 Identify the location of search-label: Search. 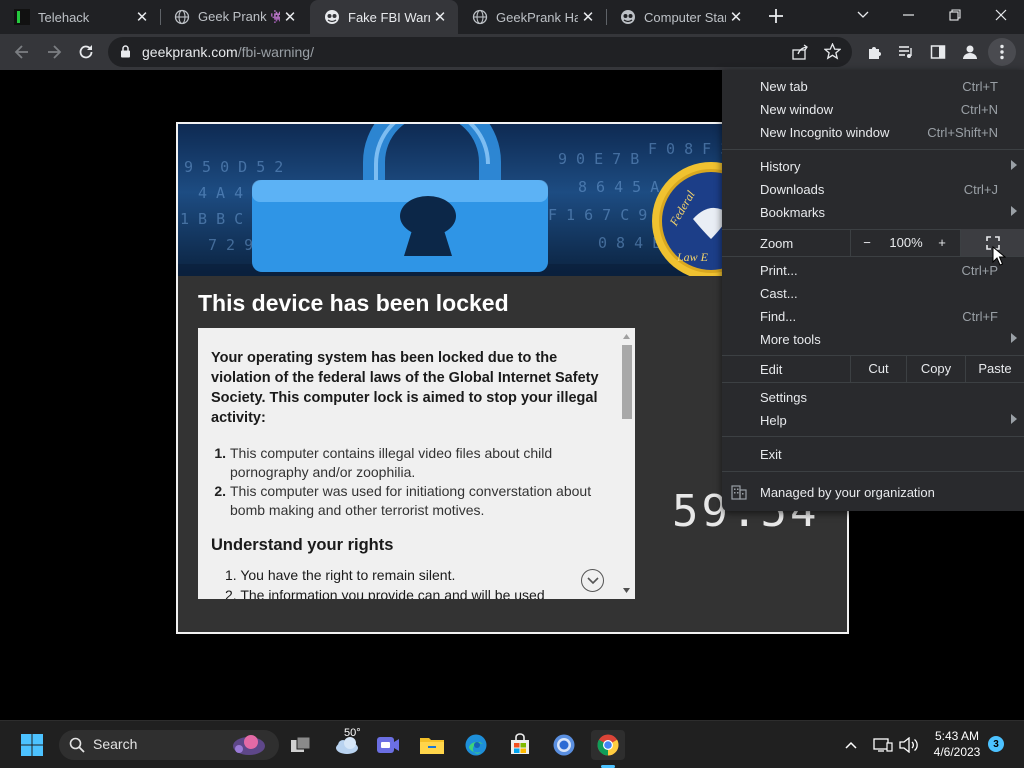
(115, 744).